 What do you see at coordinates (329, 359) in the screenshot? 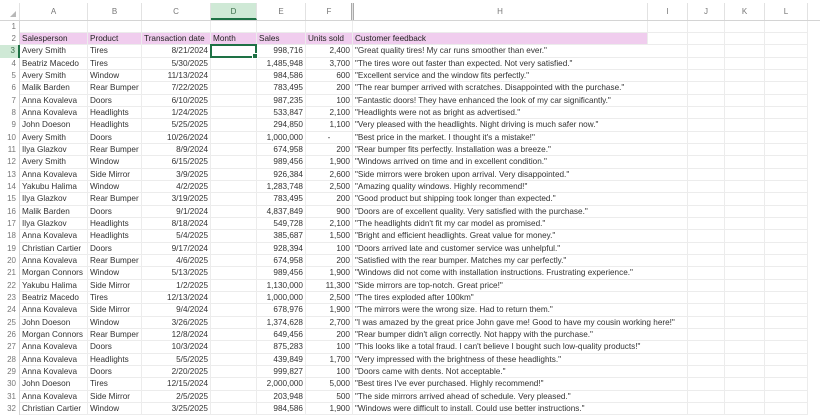
I see `table-cell: 1,700` at bounding box center [329, 359].